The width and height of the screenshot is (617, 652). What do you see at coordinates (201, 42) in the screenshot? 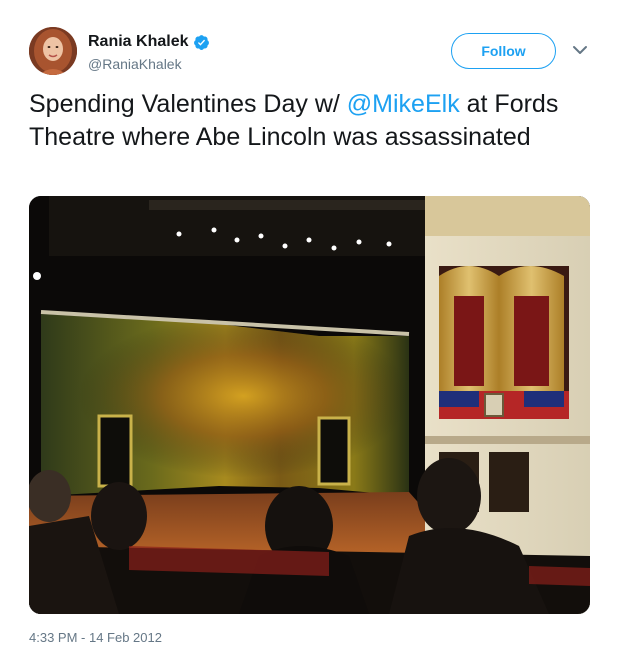
I see `verified-badge-icon` at bounding box center [201, 42].